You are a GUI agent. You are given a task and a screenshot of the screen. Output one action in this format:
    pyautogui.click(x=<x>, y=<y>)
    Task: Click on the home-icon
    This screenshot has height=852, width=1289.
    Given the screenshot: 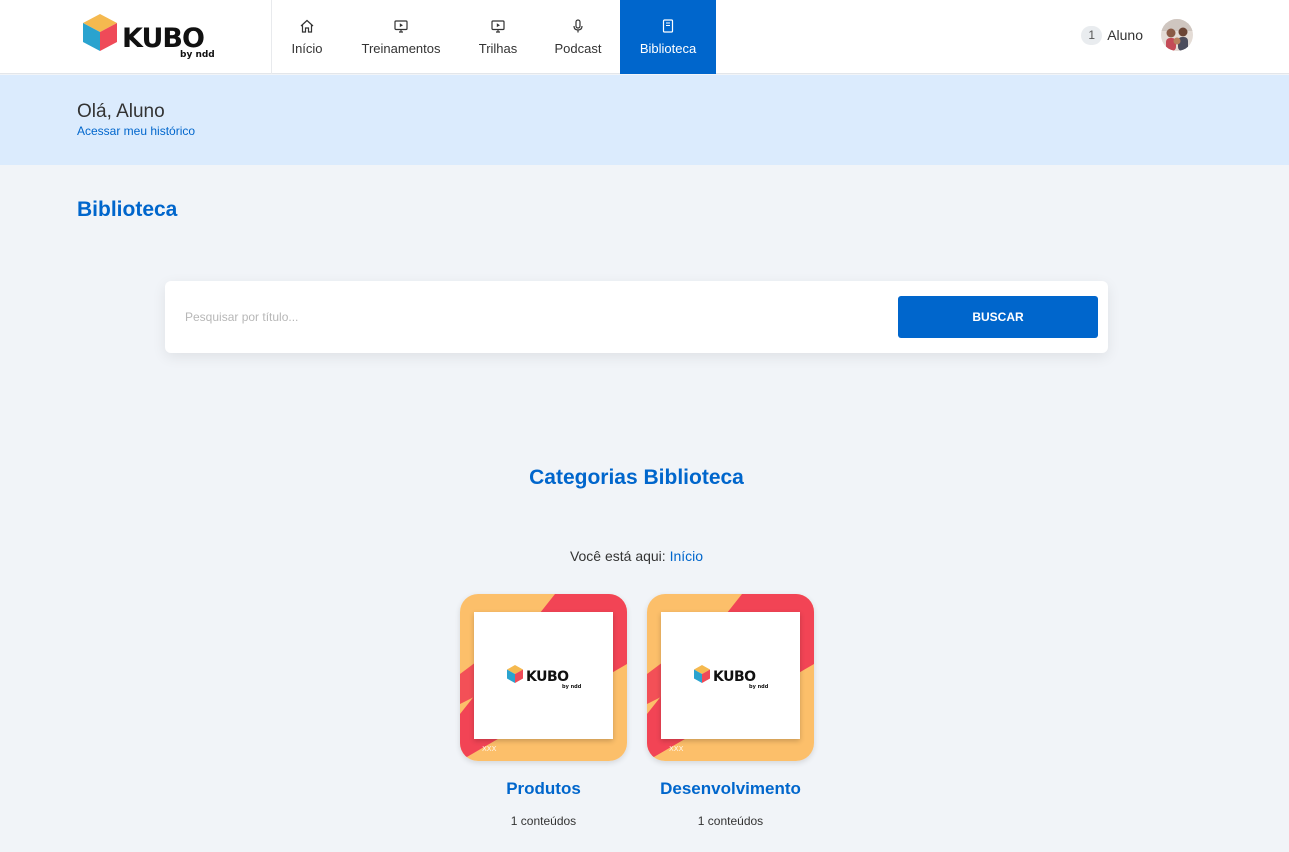 What is the action you would take?
    pyautogui.click(x=307, y=26)
    